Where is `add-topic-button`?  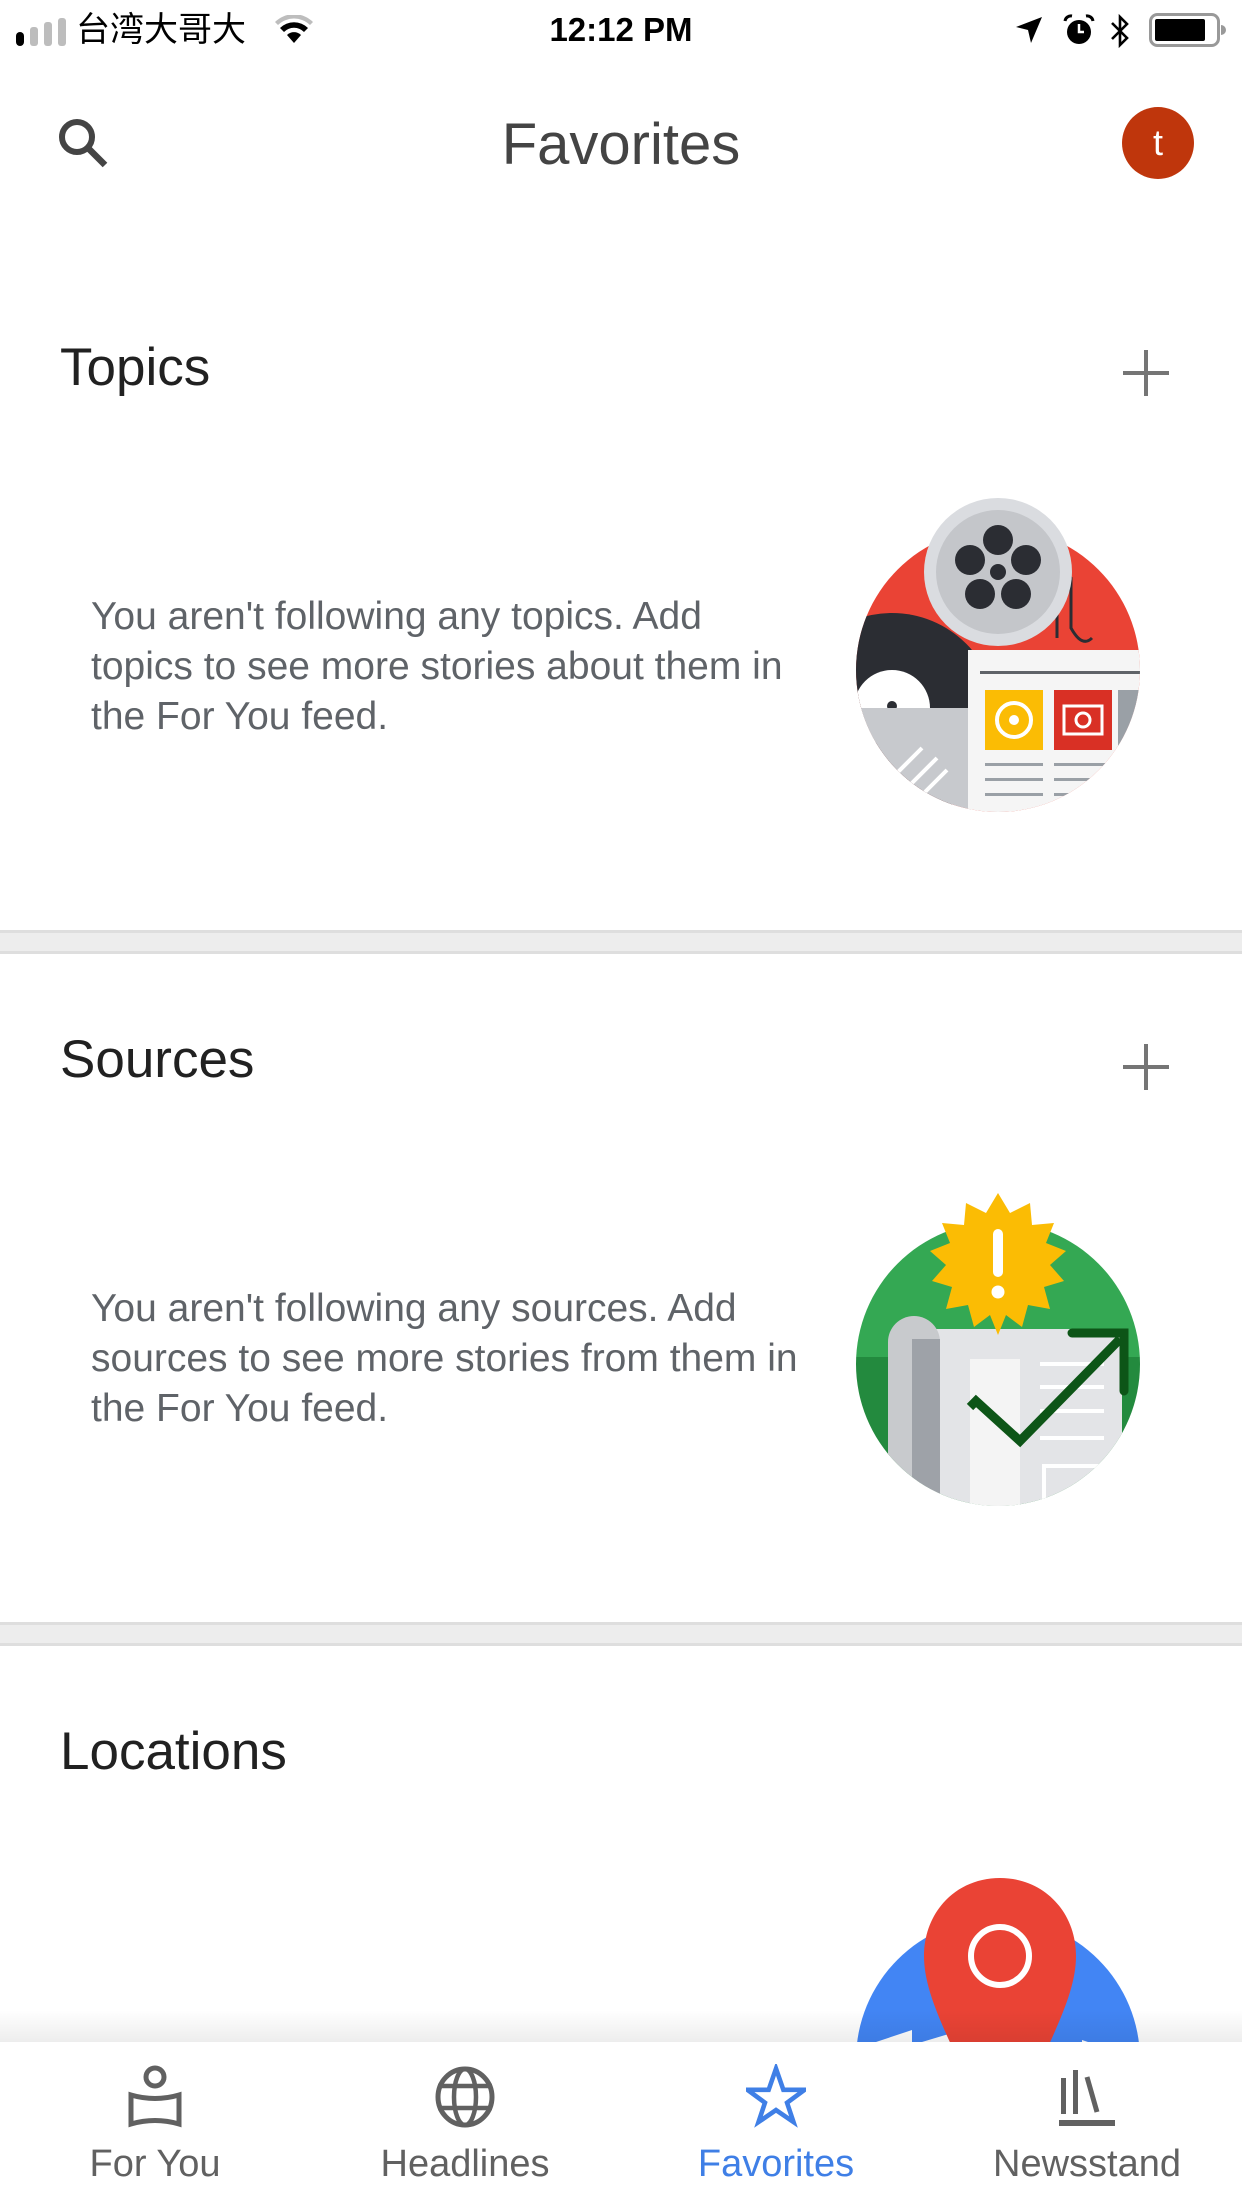
add-topic-button is located at coordinates (1146, 373).